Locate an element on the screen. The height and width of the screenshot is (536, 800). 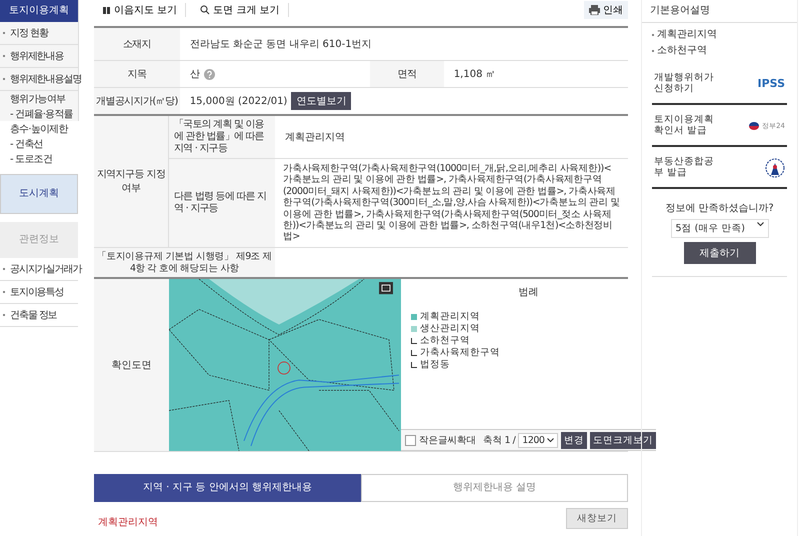
legend-label: 계획관리지역 is located at coordinates (450, 317).